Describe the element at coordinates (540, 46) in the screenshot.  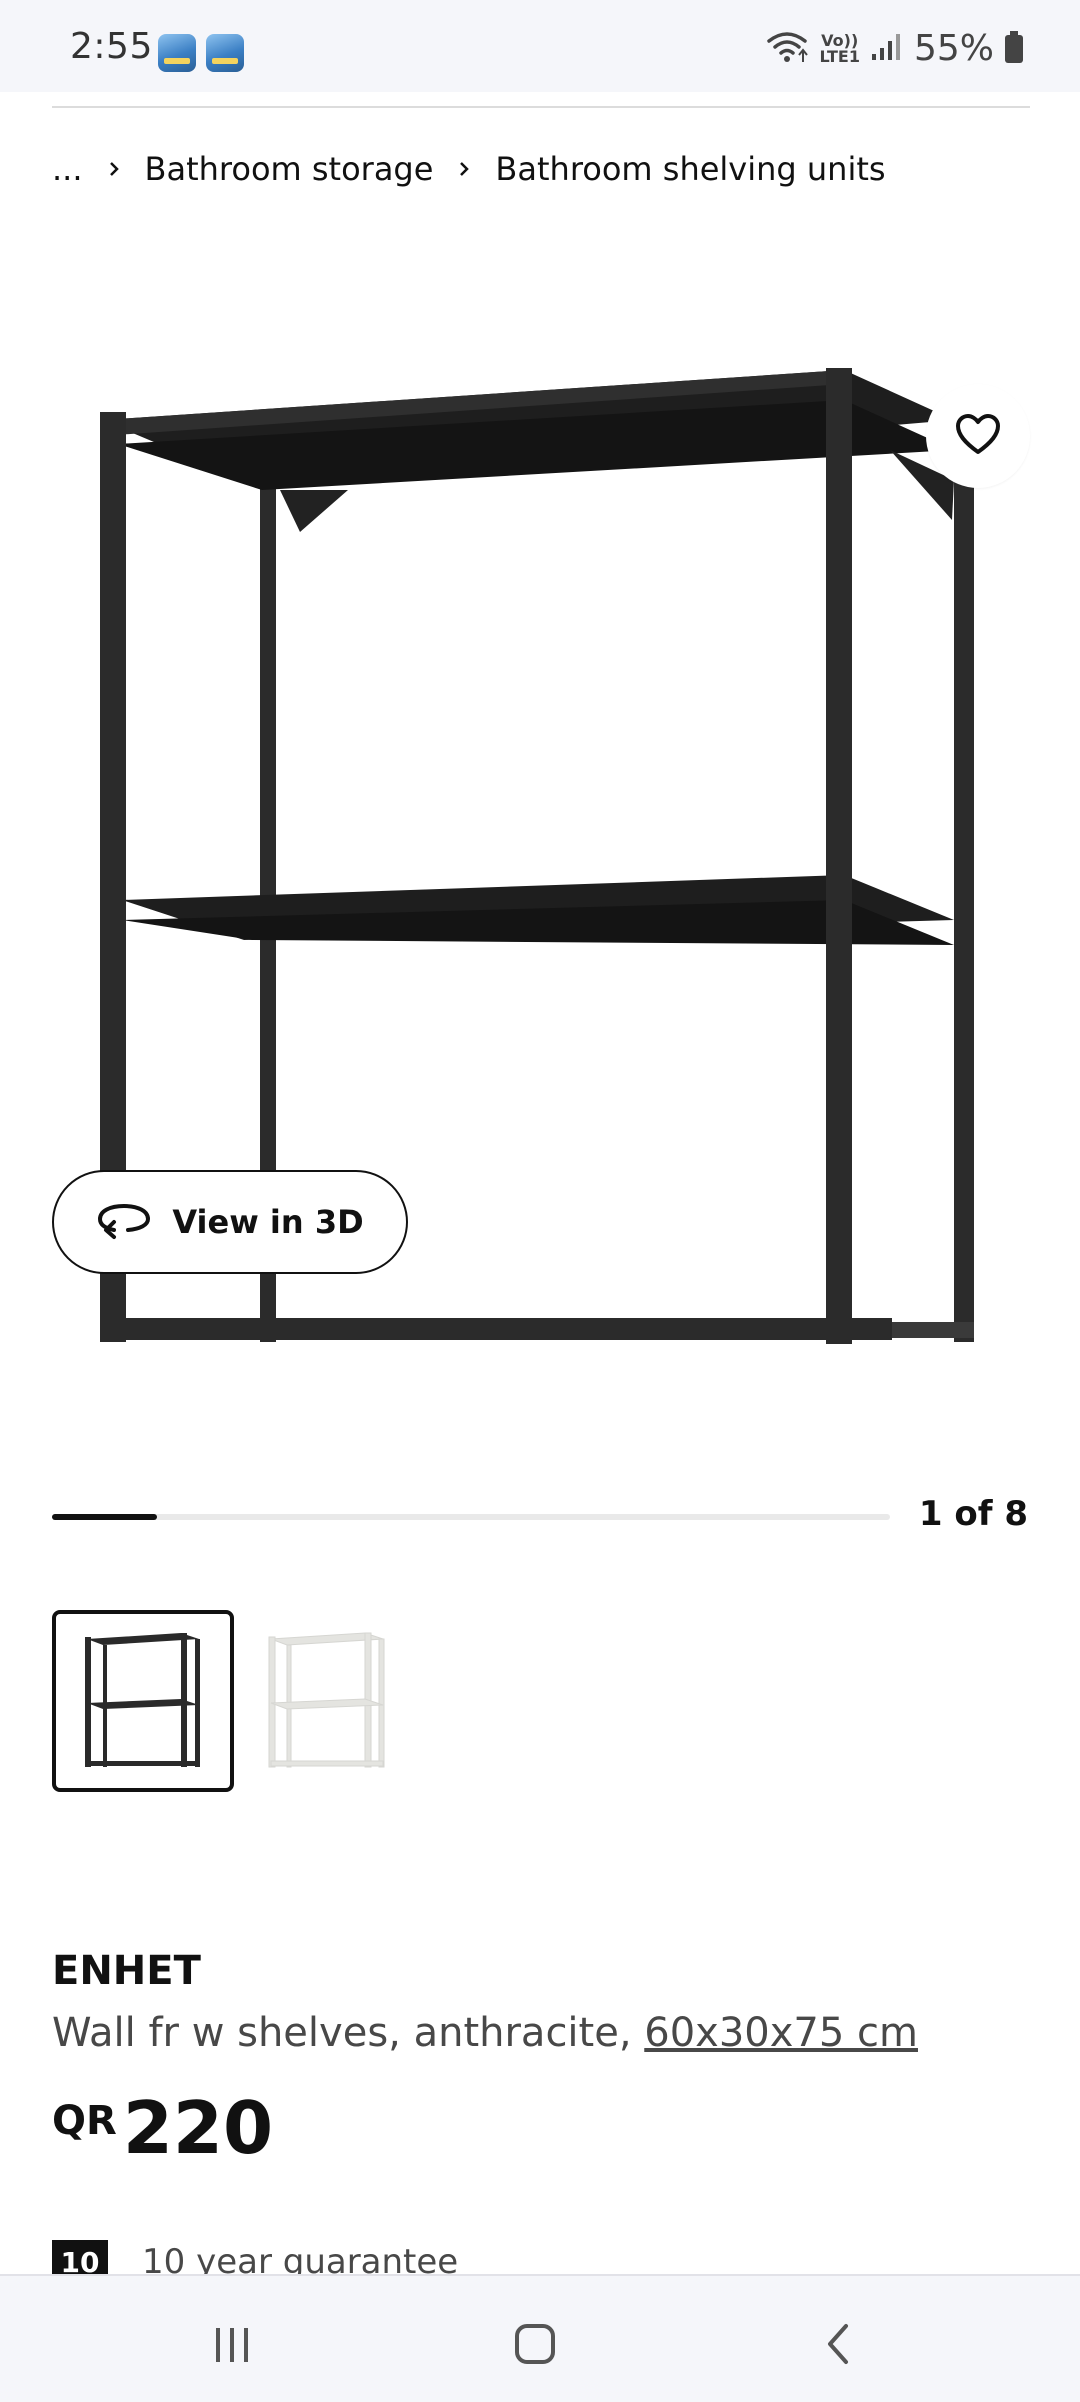
I see `status-bar: 2:55 Vo)) LTE1 55%` at that location.